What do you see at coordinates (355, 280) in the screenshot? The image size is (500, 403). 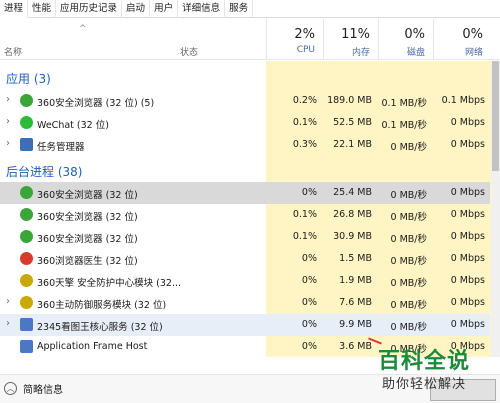 I see `cell-mem: 1.9 MB` at bounding box center [355, 280].